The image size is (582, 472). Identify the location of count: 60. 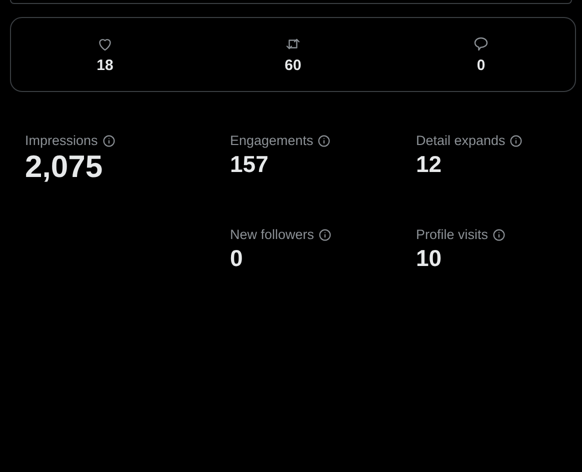
(293, 65).